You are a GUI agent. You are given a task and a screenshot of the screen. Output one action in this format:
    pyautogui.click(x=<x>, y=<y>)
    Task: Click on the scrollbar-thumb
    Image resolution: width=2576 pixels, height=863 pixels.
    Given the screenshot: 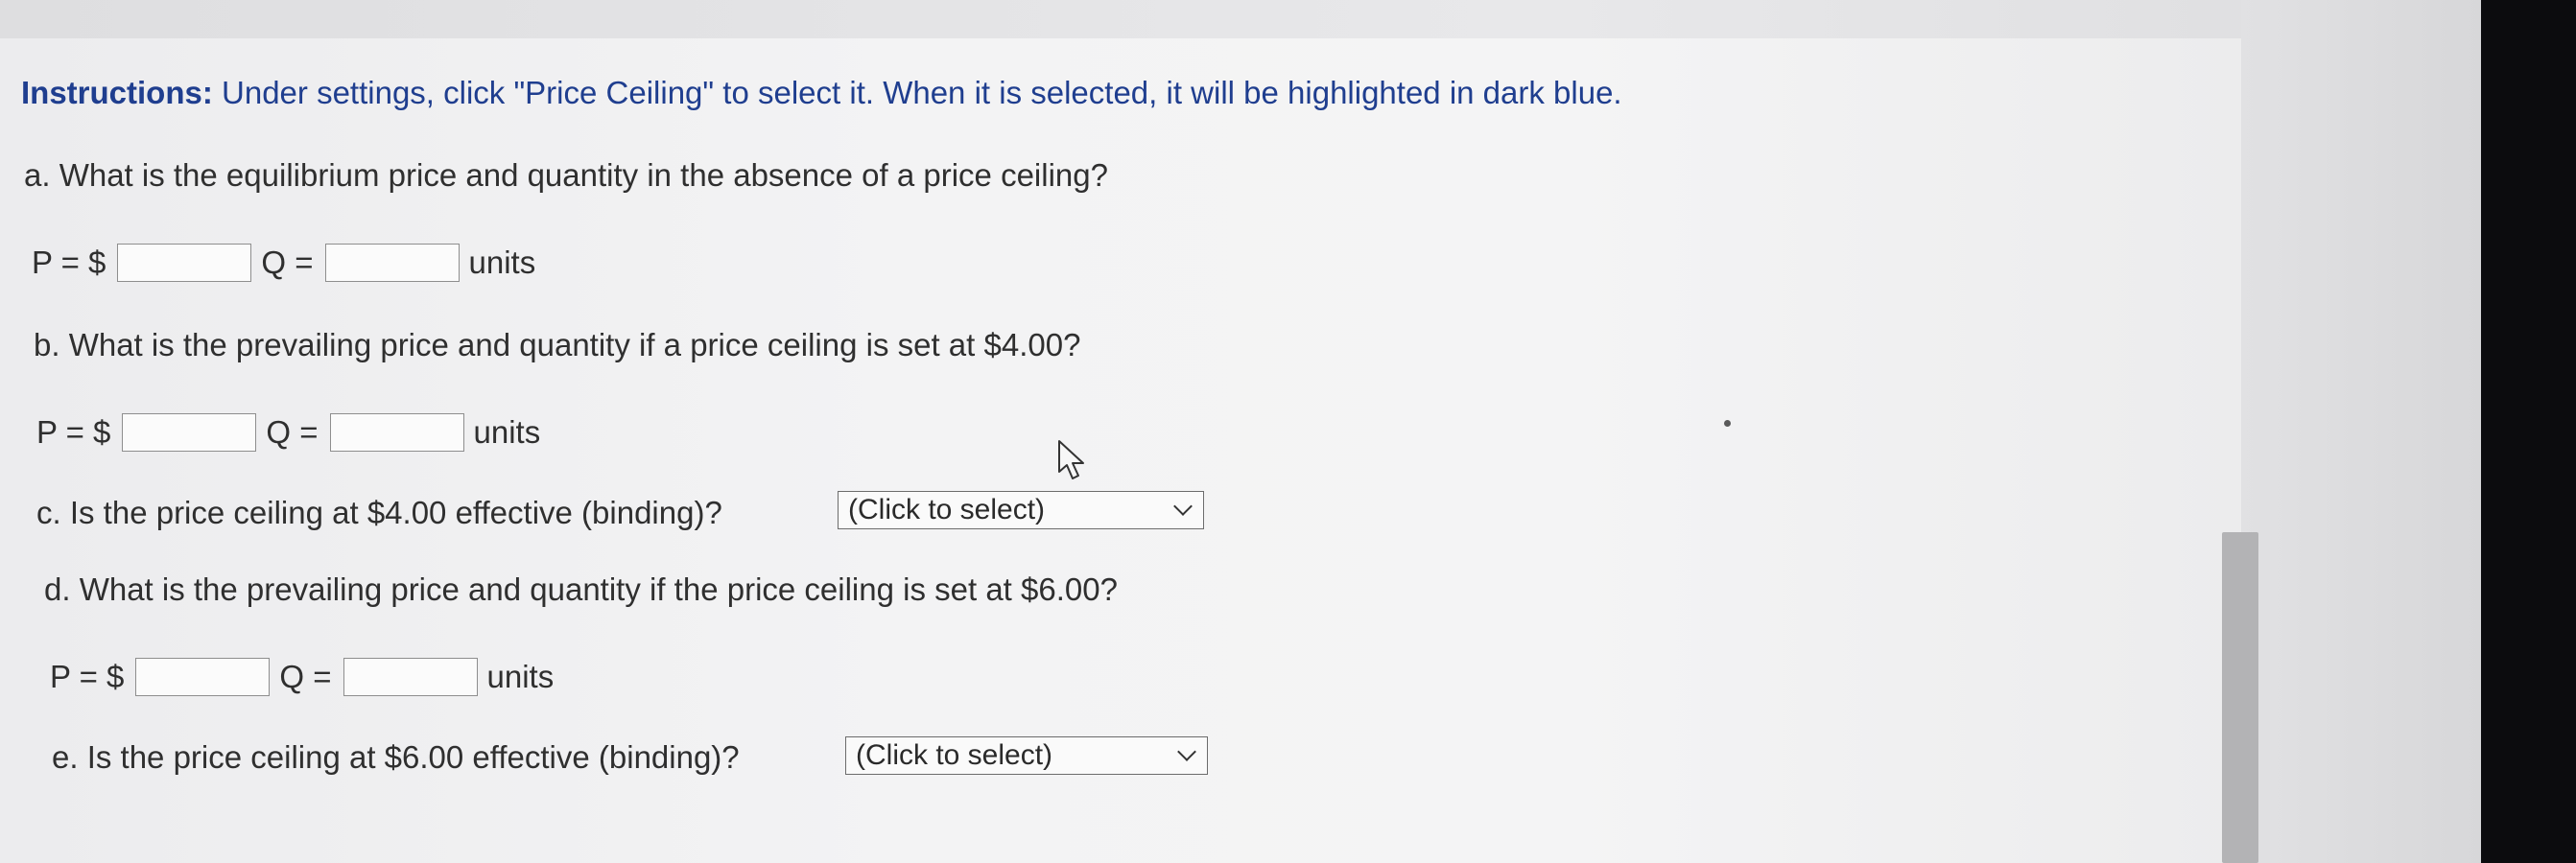 What is the action you would take?
    pyautogui.click(x=2240, y=697)
    